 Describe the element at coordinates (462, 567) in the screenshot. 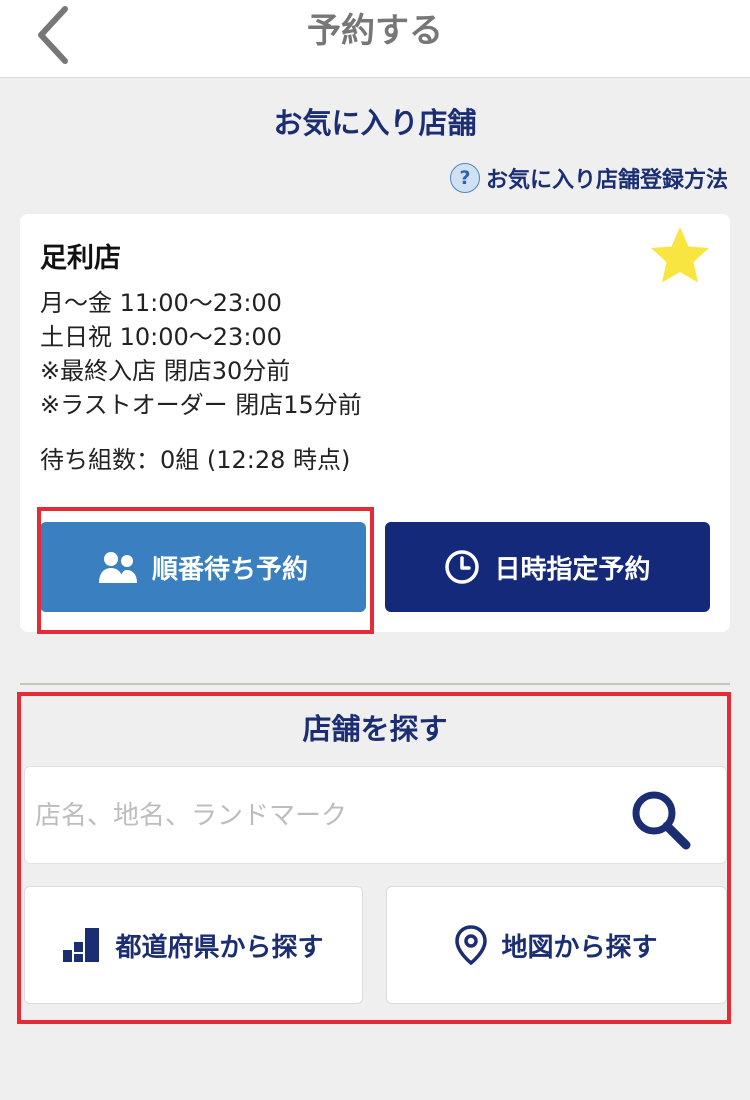

I see `clock-icon` at that location.